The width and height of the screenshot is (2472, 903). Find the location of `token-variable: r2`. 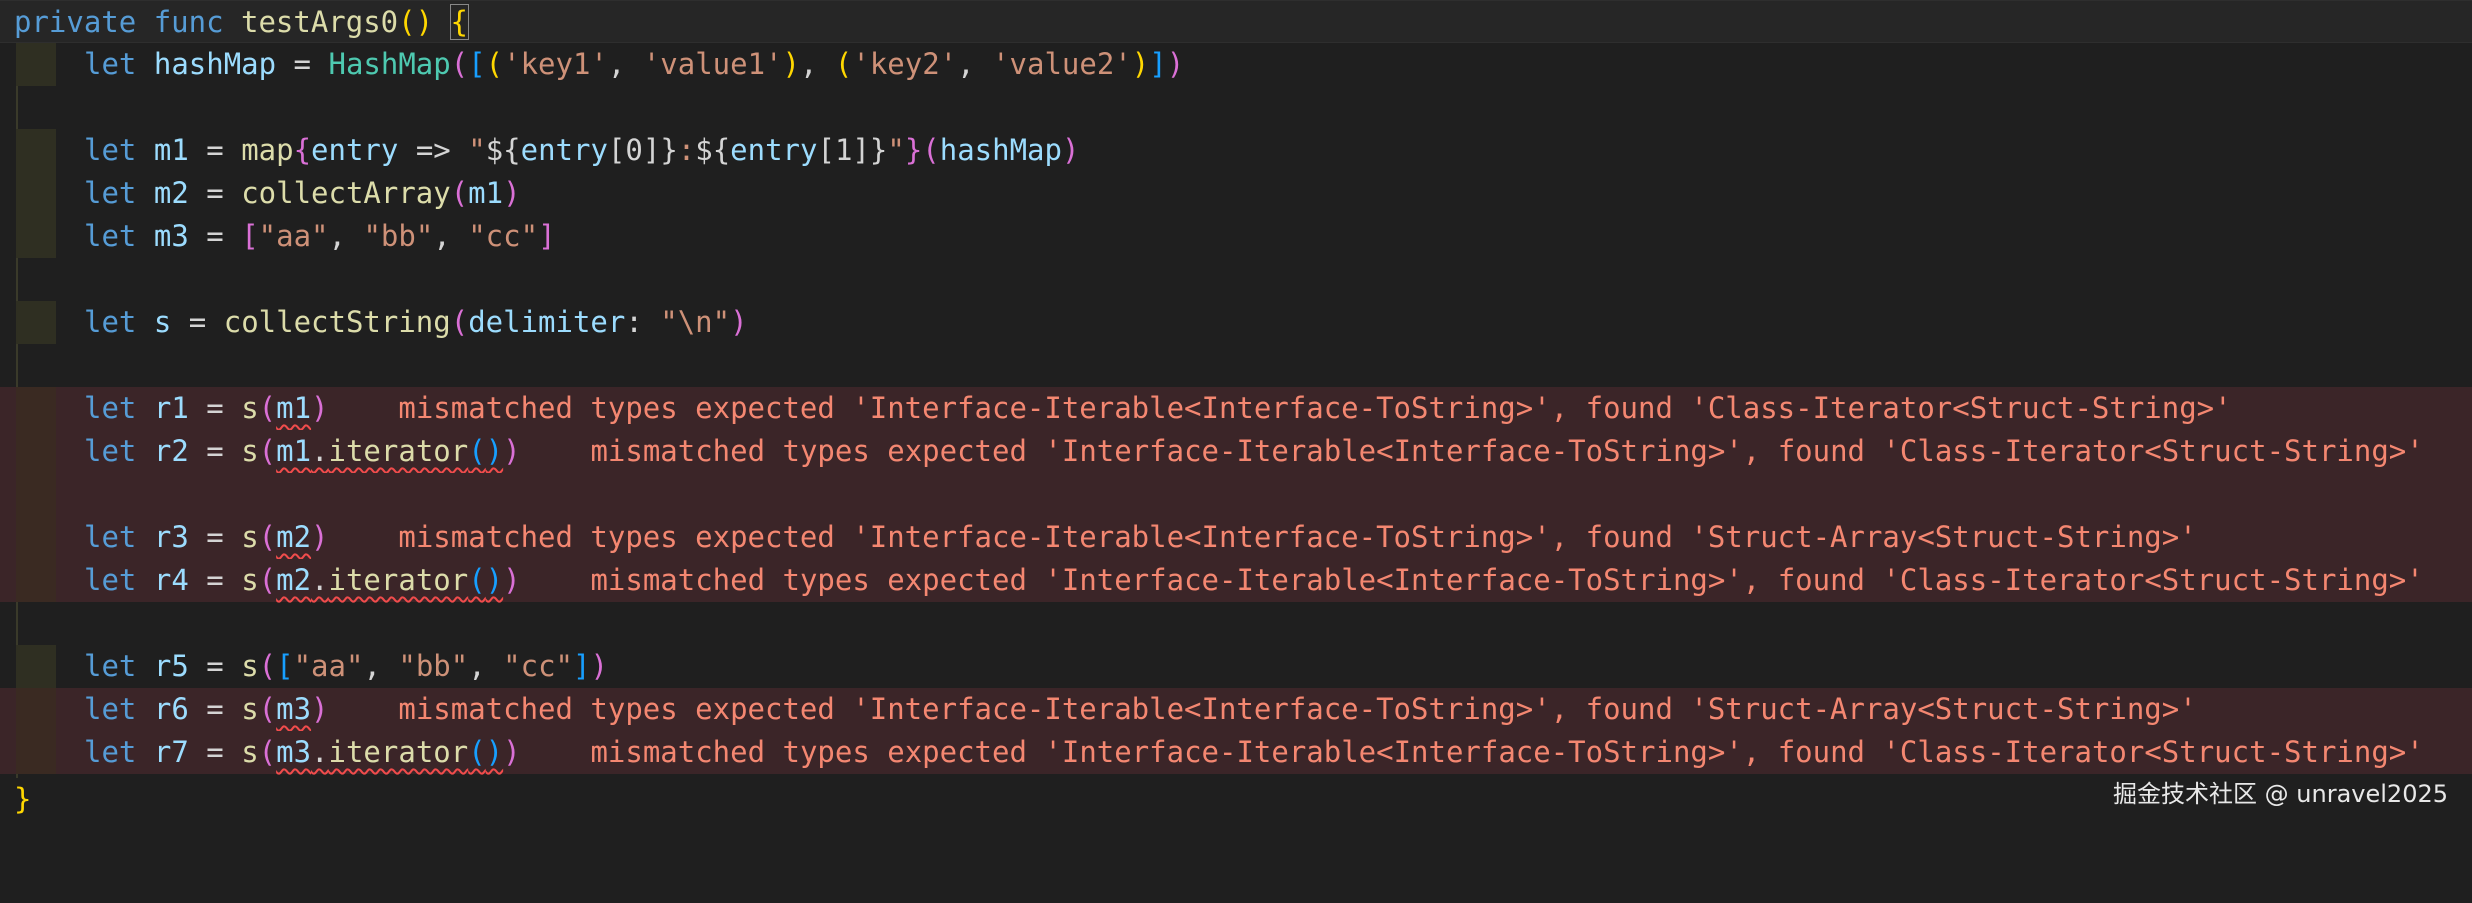

token-variable: r2 is located at coordinates (171, 451).